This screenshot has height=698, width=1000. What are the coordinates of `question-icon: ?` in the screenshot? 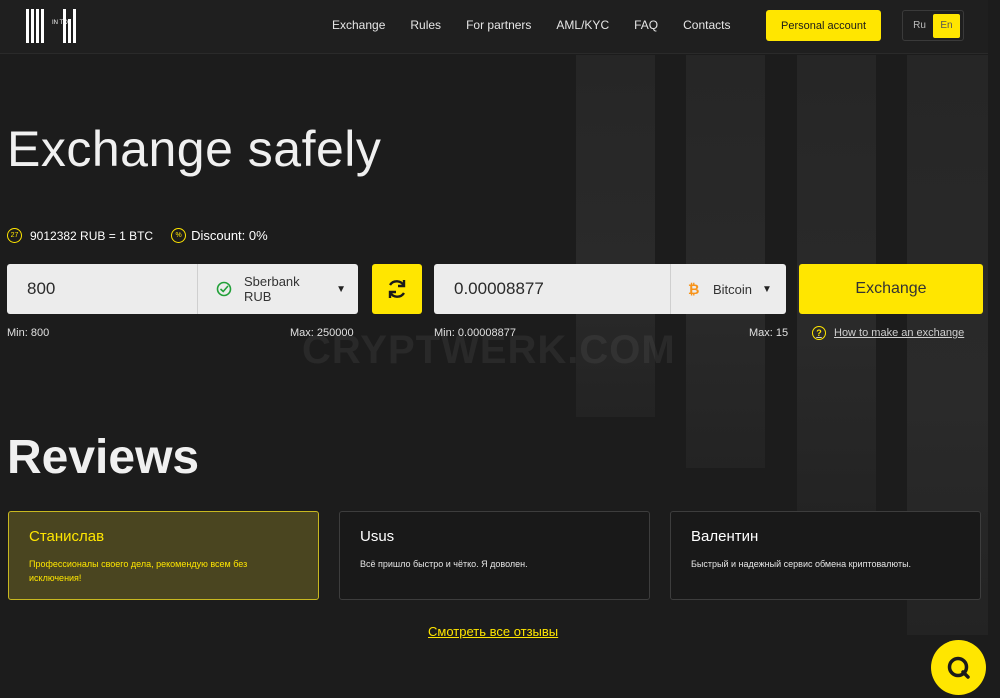 It's located at (819, 333).